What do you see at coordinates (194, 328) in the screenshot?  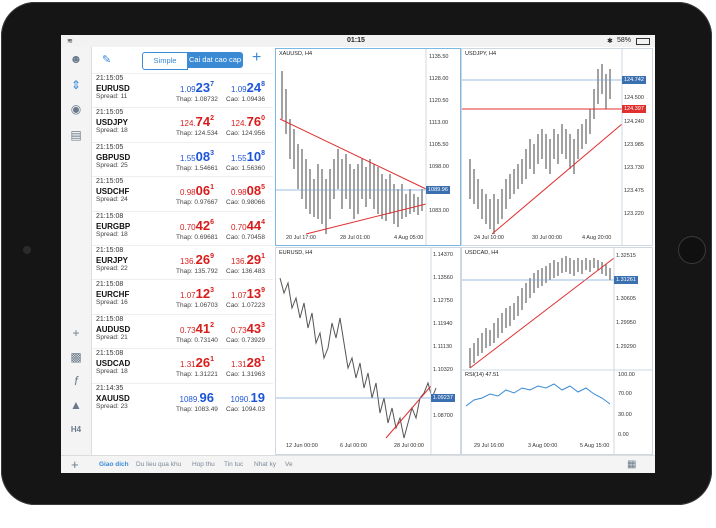 I see `bid-price: 0.73412` at bounding box center [194, 328].